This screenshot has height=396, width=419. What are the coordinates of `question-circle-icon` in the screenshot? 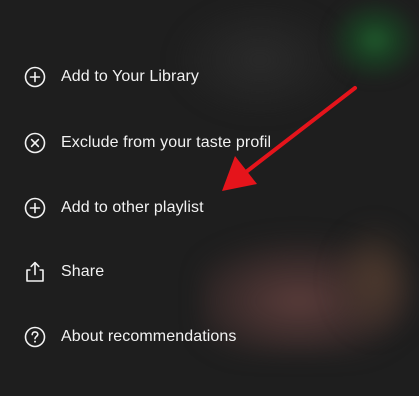 It's located at (35, 337).